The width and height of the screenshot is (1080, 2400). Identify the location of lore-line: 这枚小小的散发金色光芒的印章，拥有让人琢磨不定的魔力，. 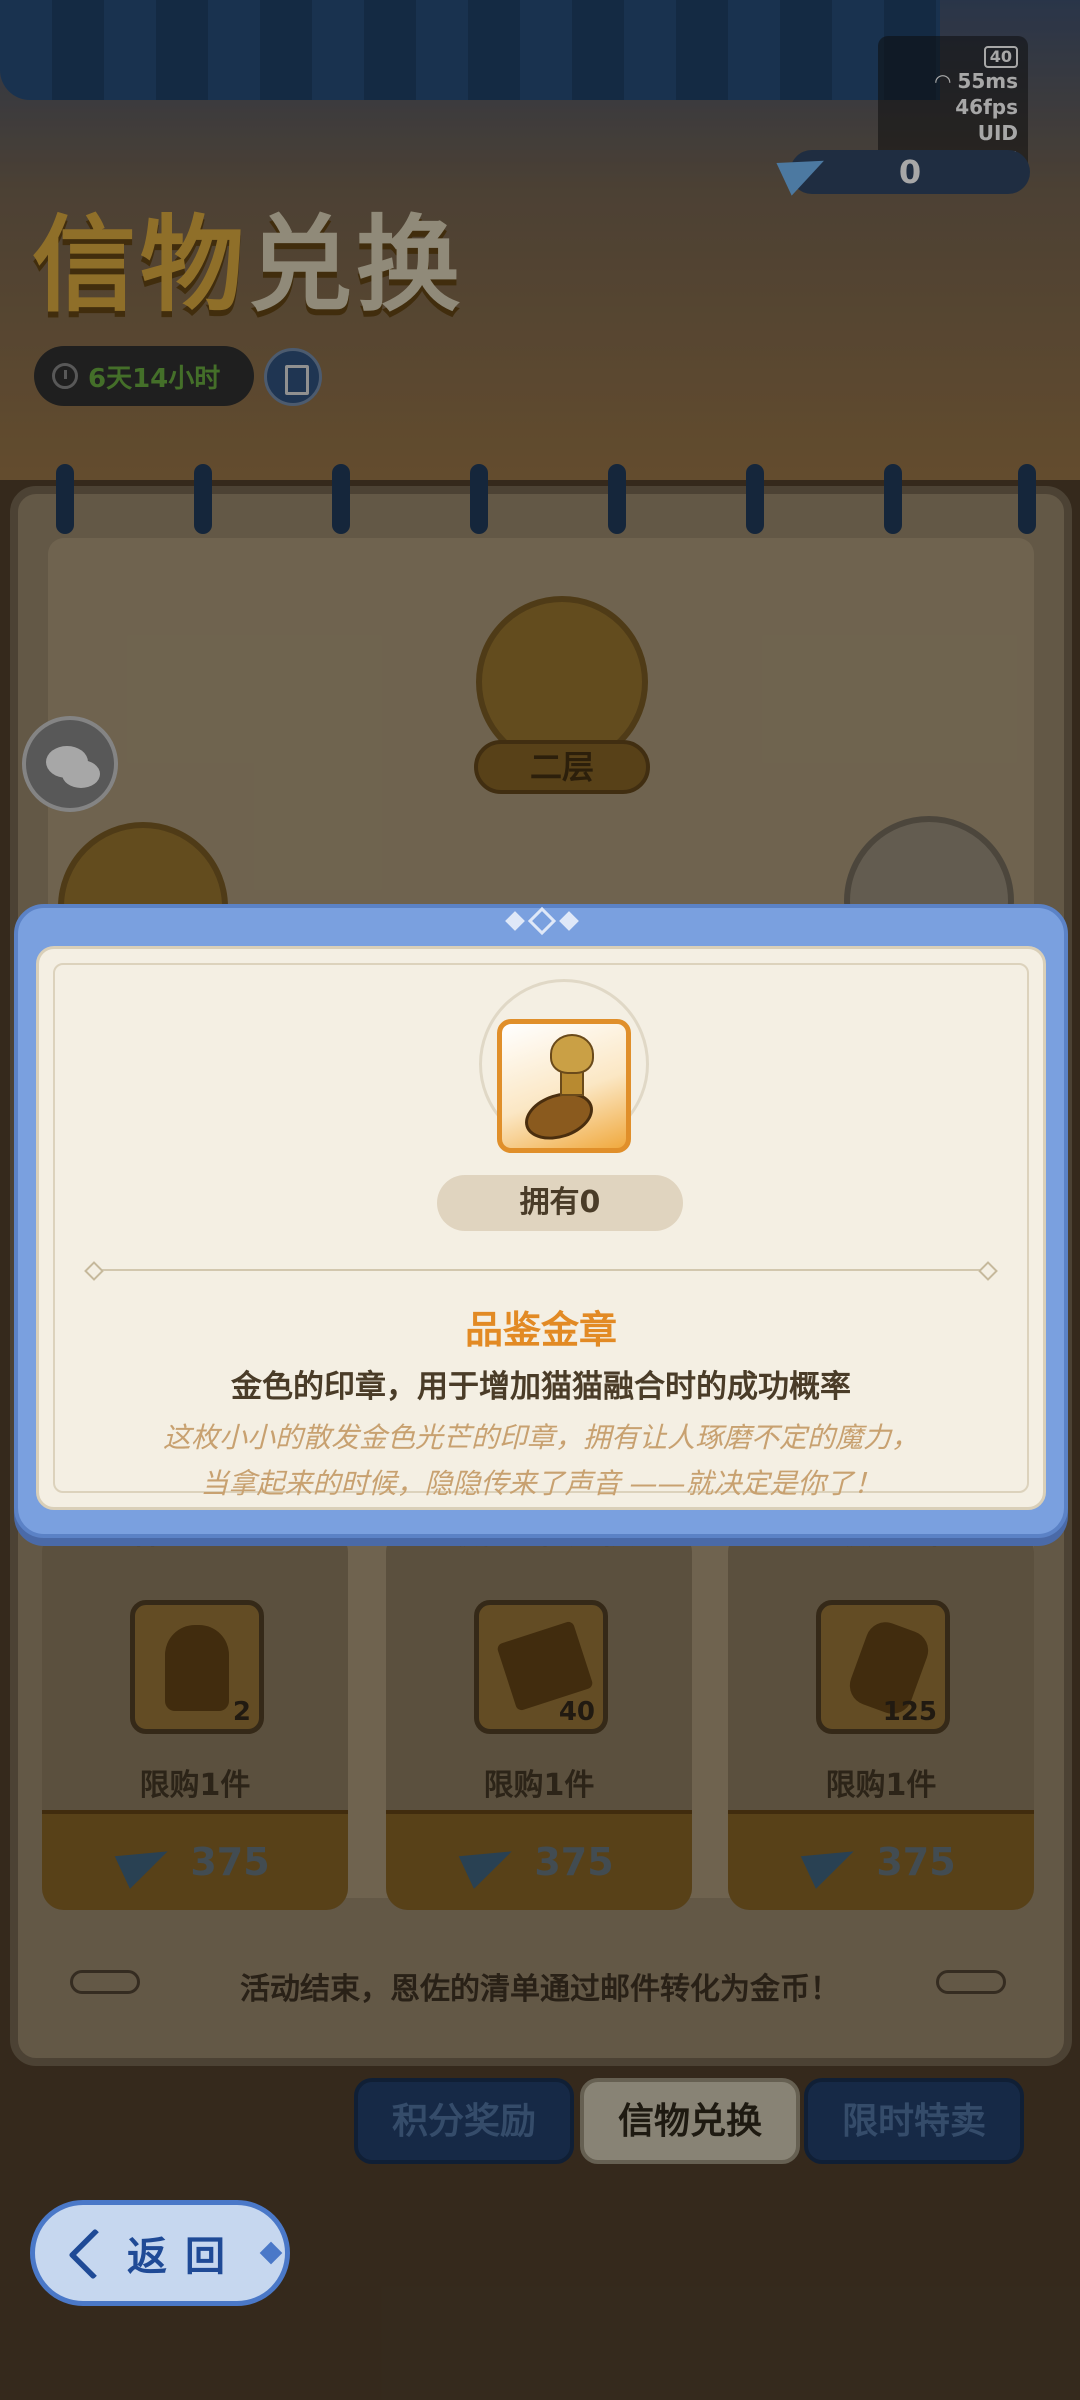
(540, 1437).